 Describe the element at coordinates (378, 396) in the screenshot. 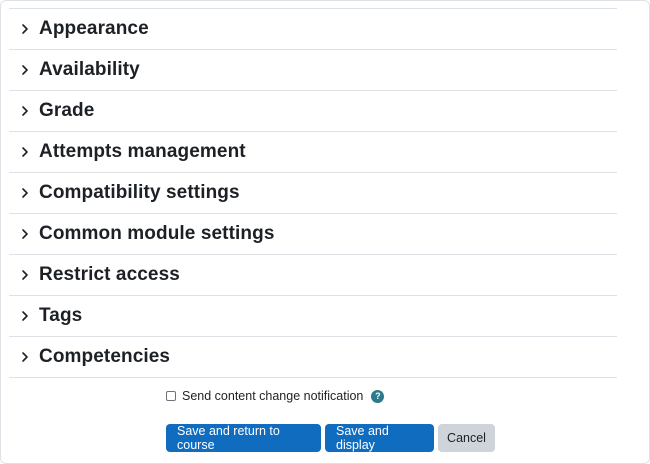

I see `question-circle-icon: ?` at that location.